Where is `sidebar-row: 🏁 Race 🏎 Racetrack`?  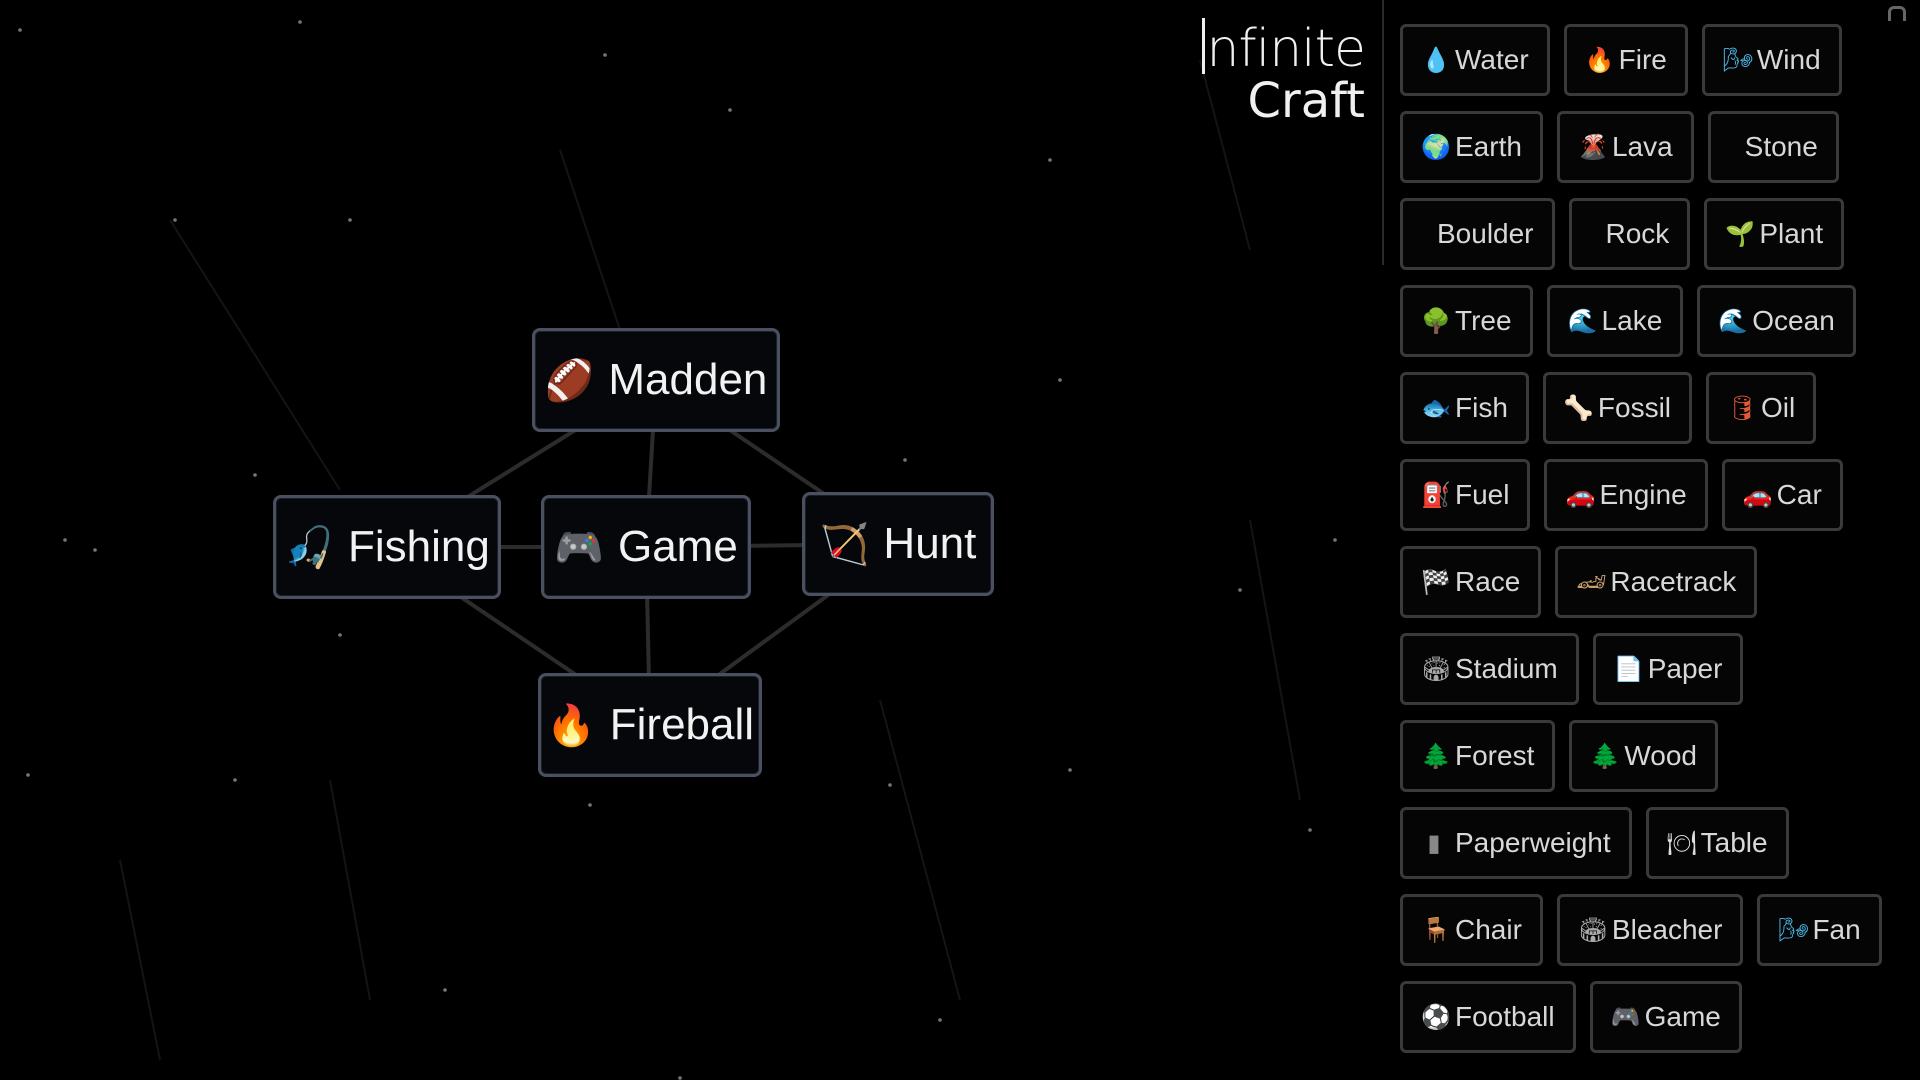 sidebar-row: 🏁 Race 🏎 Racetrack is located at coordinates (1630, 582).